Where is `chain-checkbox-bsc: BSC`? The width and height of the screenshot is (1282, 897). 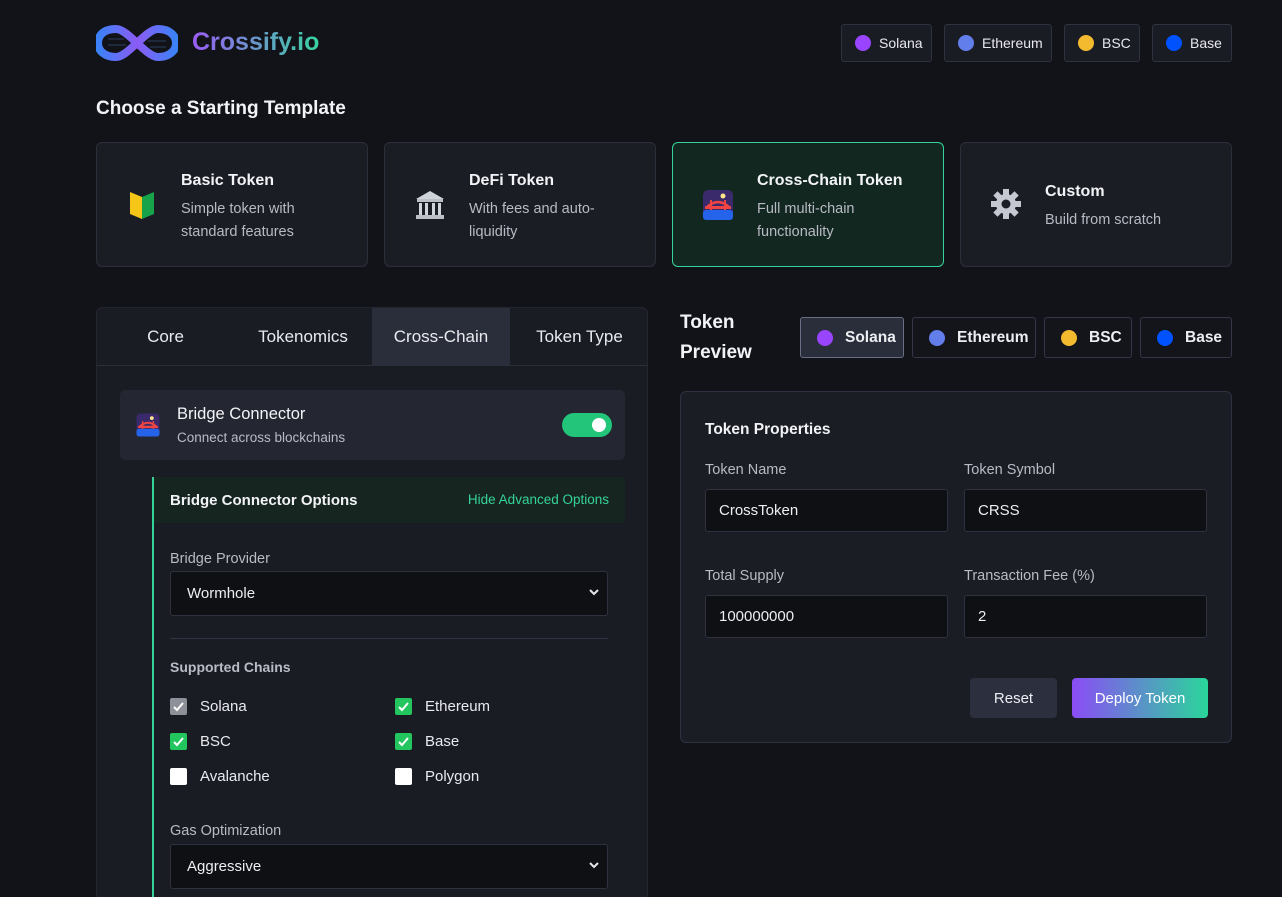
chain-checkbox-bsc: BSC is located at coordinates (200, 741).